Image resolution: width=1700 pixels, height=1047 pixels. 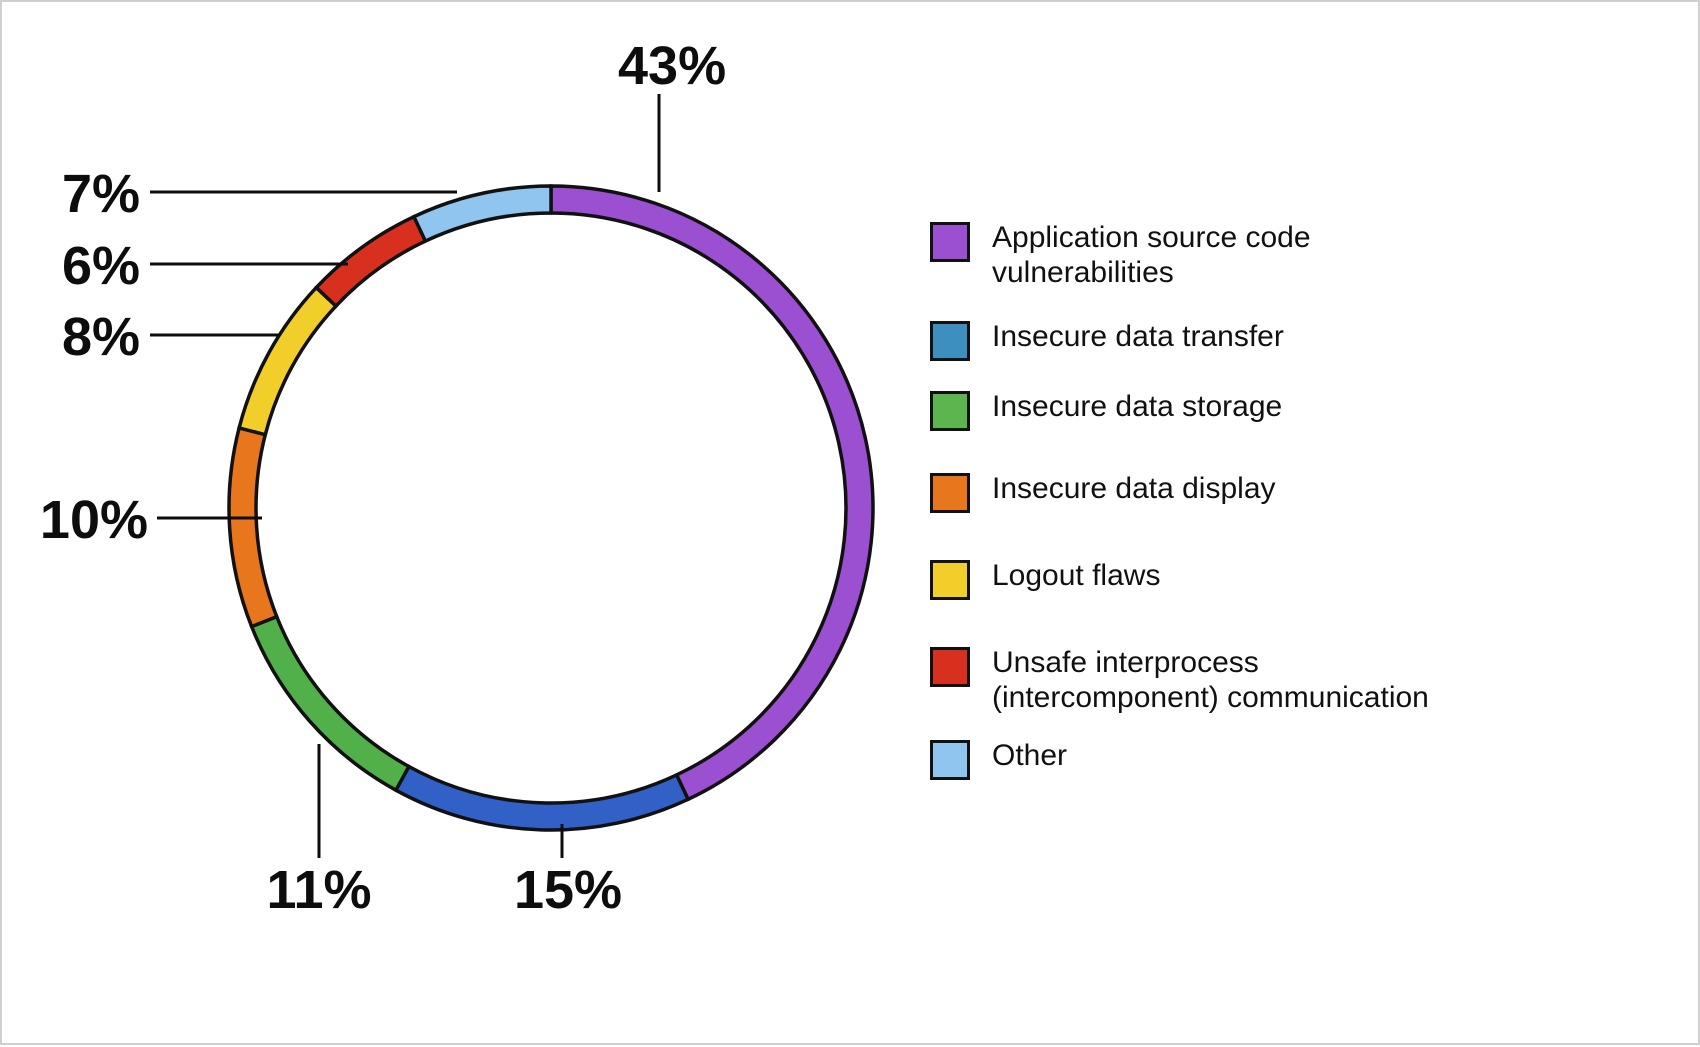 I want to click on legend-item-label: Insecure data transfer, so click(x=1138, y=336).